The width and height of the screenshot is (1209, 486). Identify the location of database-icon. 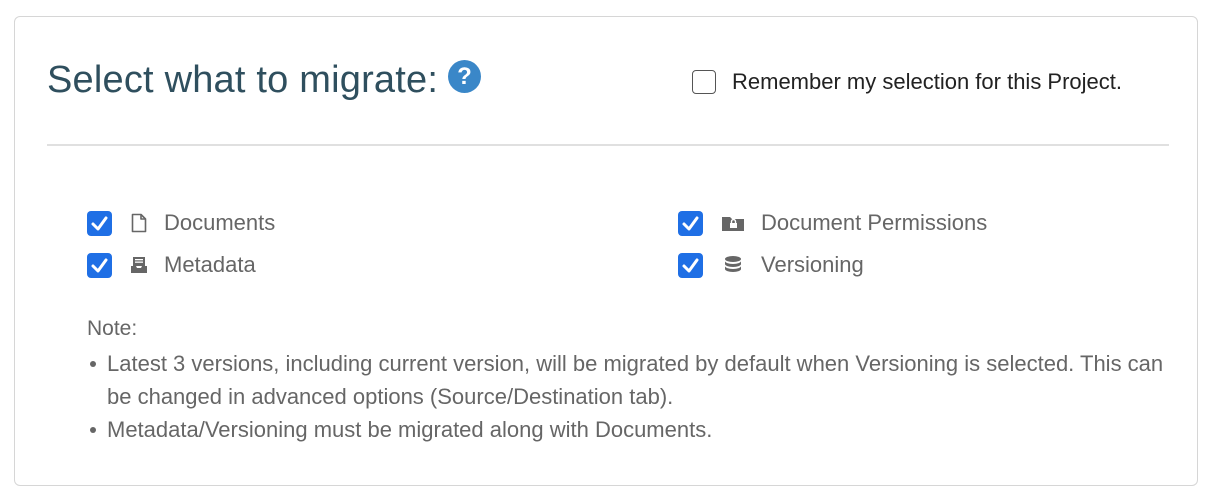
(733, 265).